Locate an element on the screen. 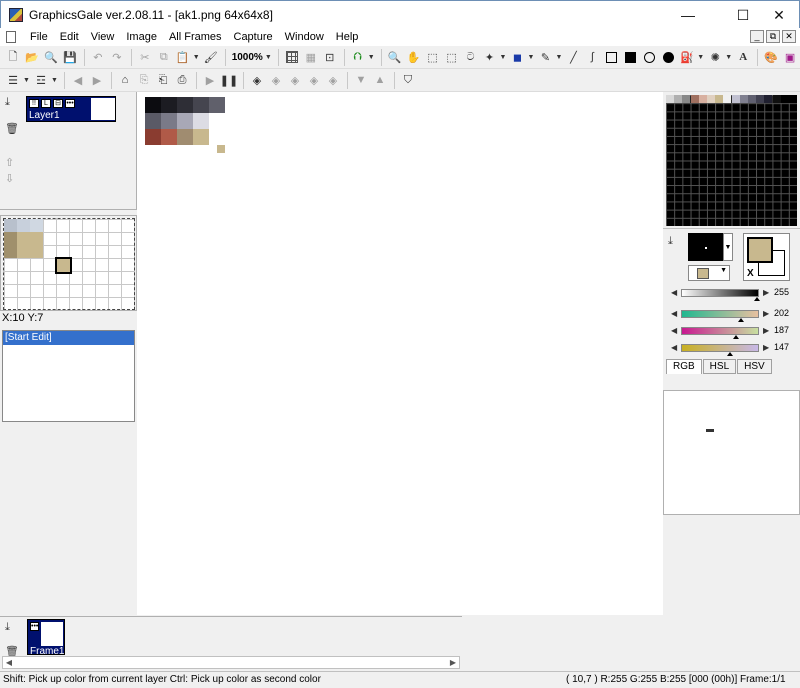  frame-navigate-icon: ⮉ is located at coordinates (358, 57).